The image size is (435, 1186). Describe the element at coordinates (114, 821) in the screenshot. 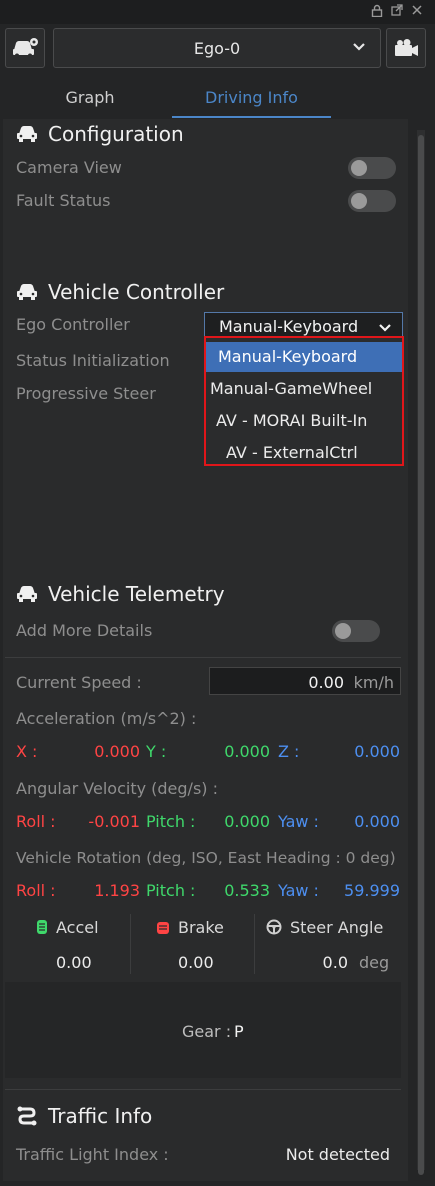

I see `ang-roll-value: -0.001` at that location.